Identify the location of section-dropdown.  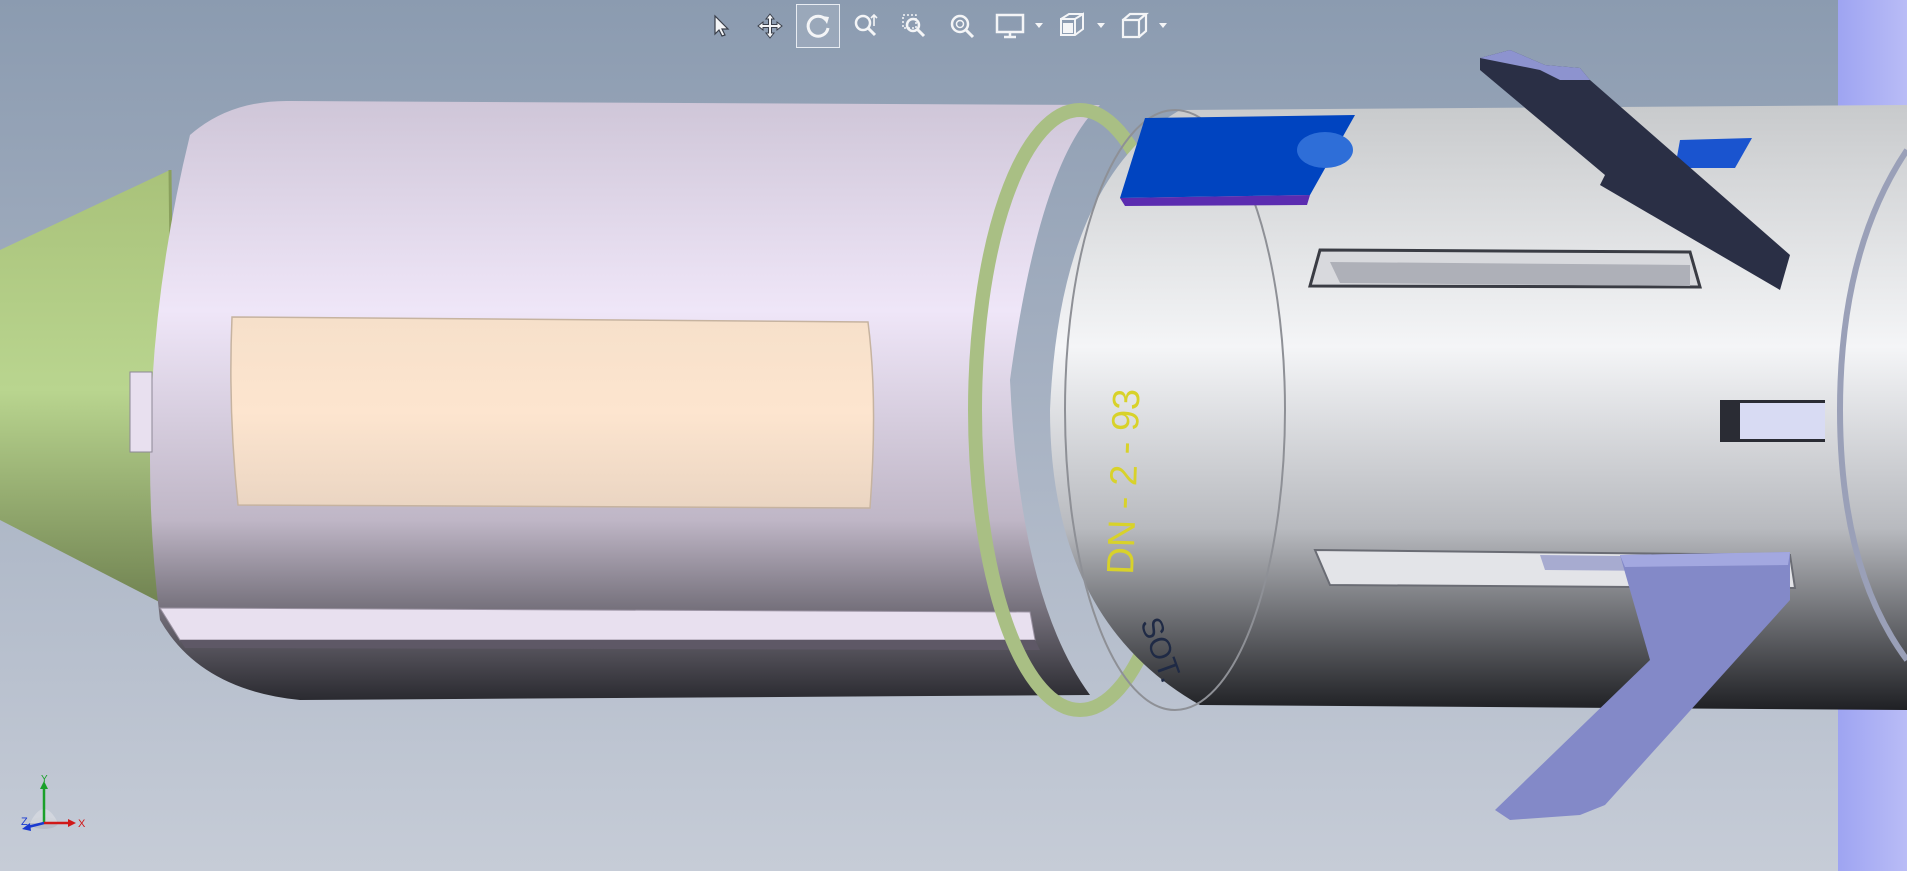
(1079, 26).